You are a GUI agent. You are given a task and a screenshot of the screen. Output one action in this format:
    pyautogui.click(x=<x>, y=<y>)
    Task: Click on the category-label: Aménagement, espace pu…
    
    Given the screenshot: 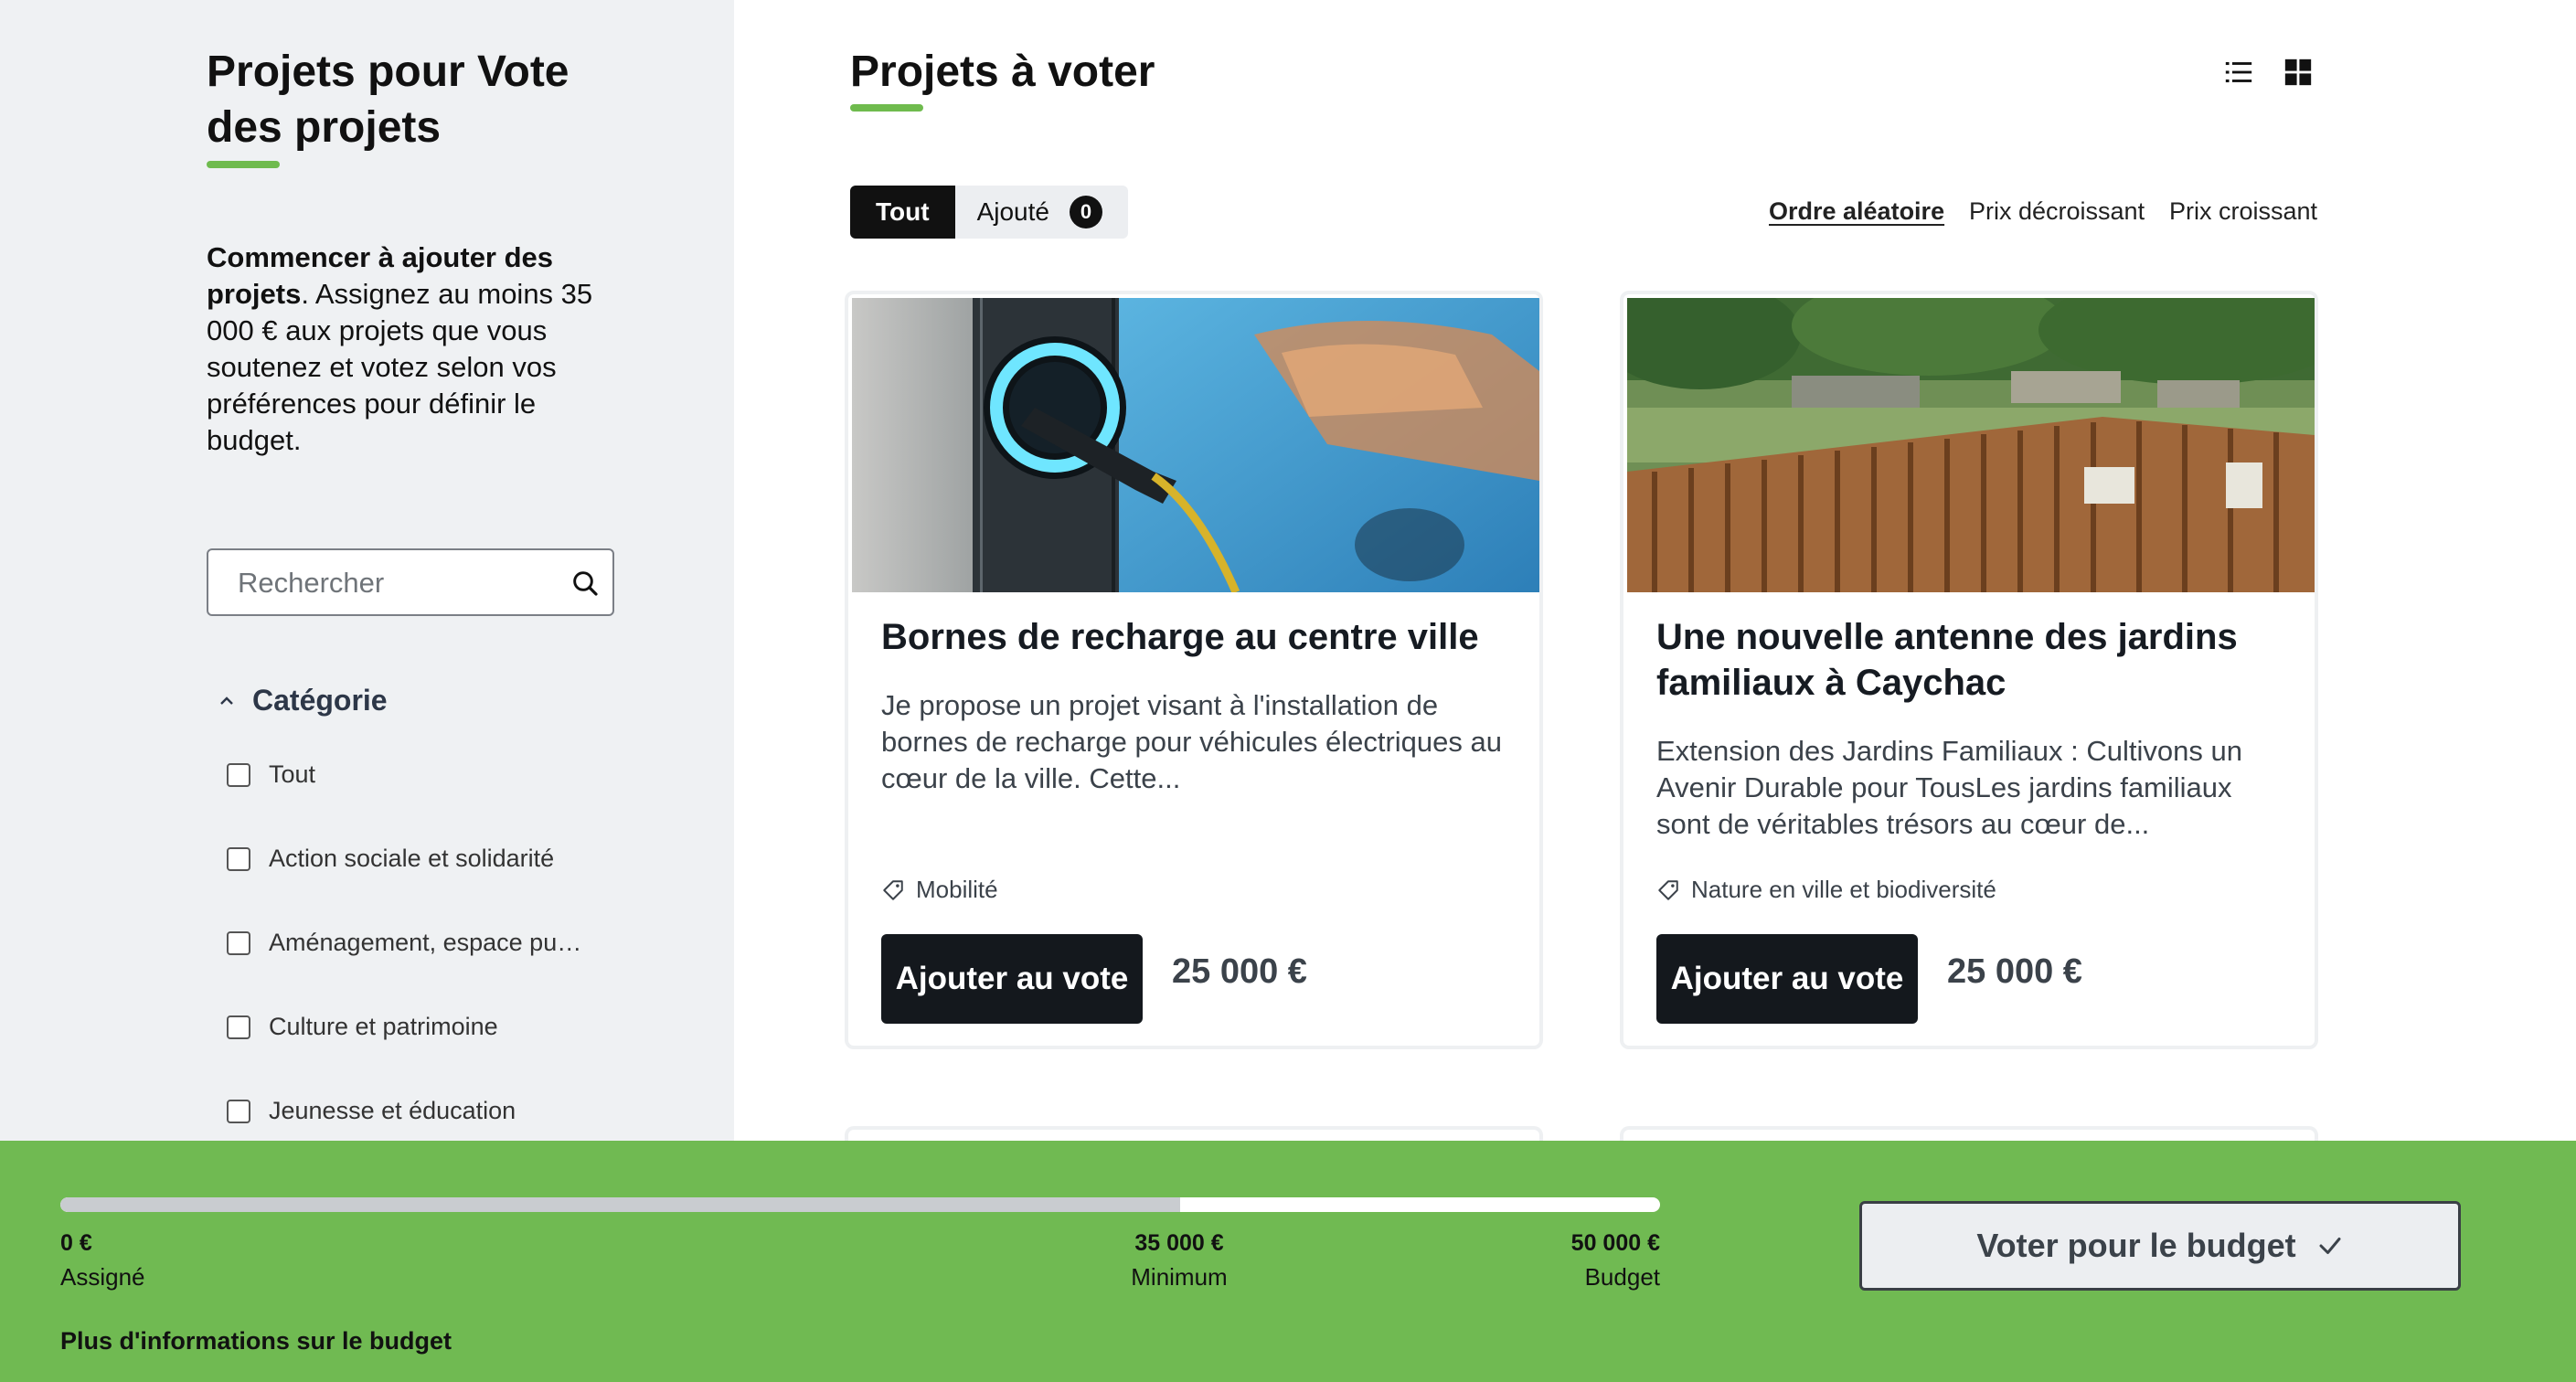 What is the action you would take?
    pyautogui.click(x=426, y=943)
    